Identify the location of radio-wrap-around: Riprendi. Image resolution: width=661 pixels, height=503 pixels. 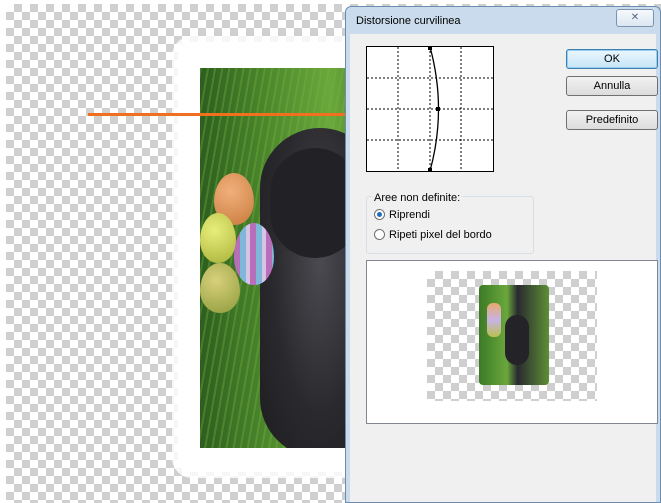
(402, 215).